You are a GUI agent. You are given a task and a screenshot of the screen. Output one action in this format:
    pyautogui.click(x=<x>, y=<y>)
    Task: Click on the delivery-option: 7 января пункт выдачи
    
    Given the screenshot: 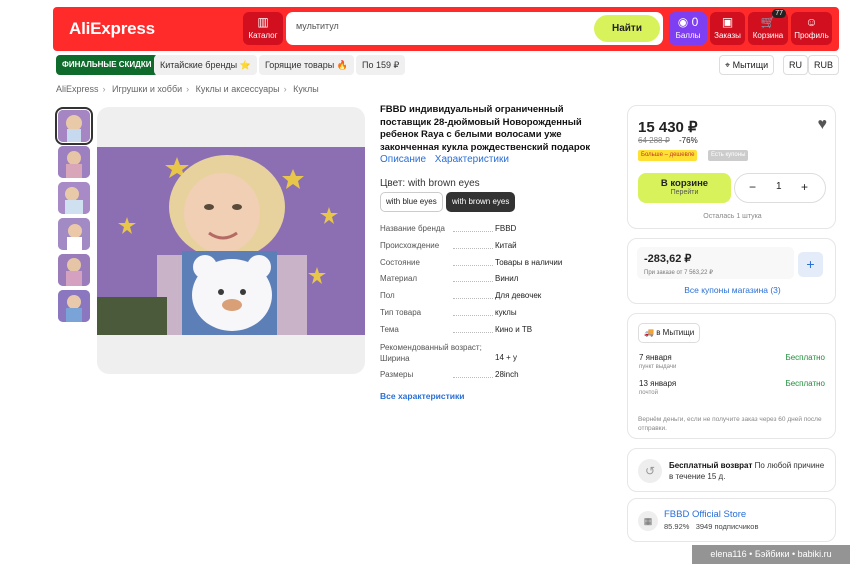 What is the action you would take?
    pyautogui.click(x=657, y=361)
    